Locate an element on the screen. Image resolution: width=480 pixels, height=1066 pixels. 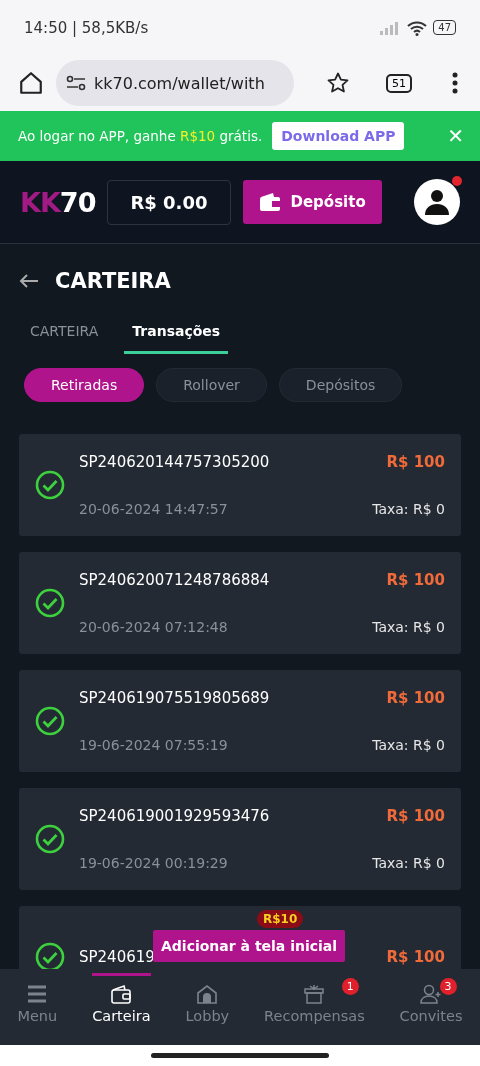
menu-icon is located at coordinates (37, 994).